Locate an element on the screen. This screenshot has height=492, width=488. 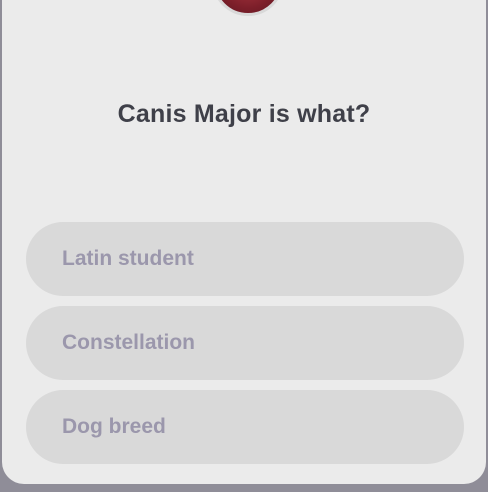
answer-option-3: Dog breed is located at coordinates (245, 427).